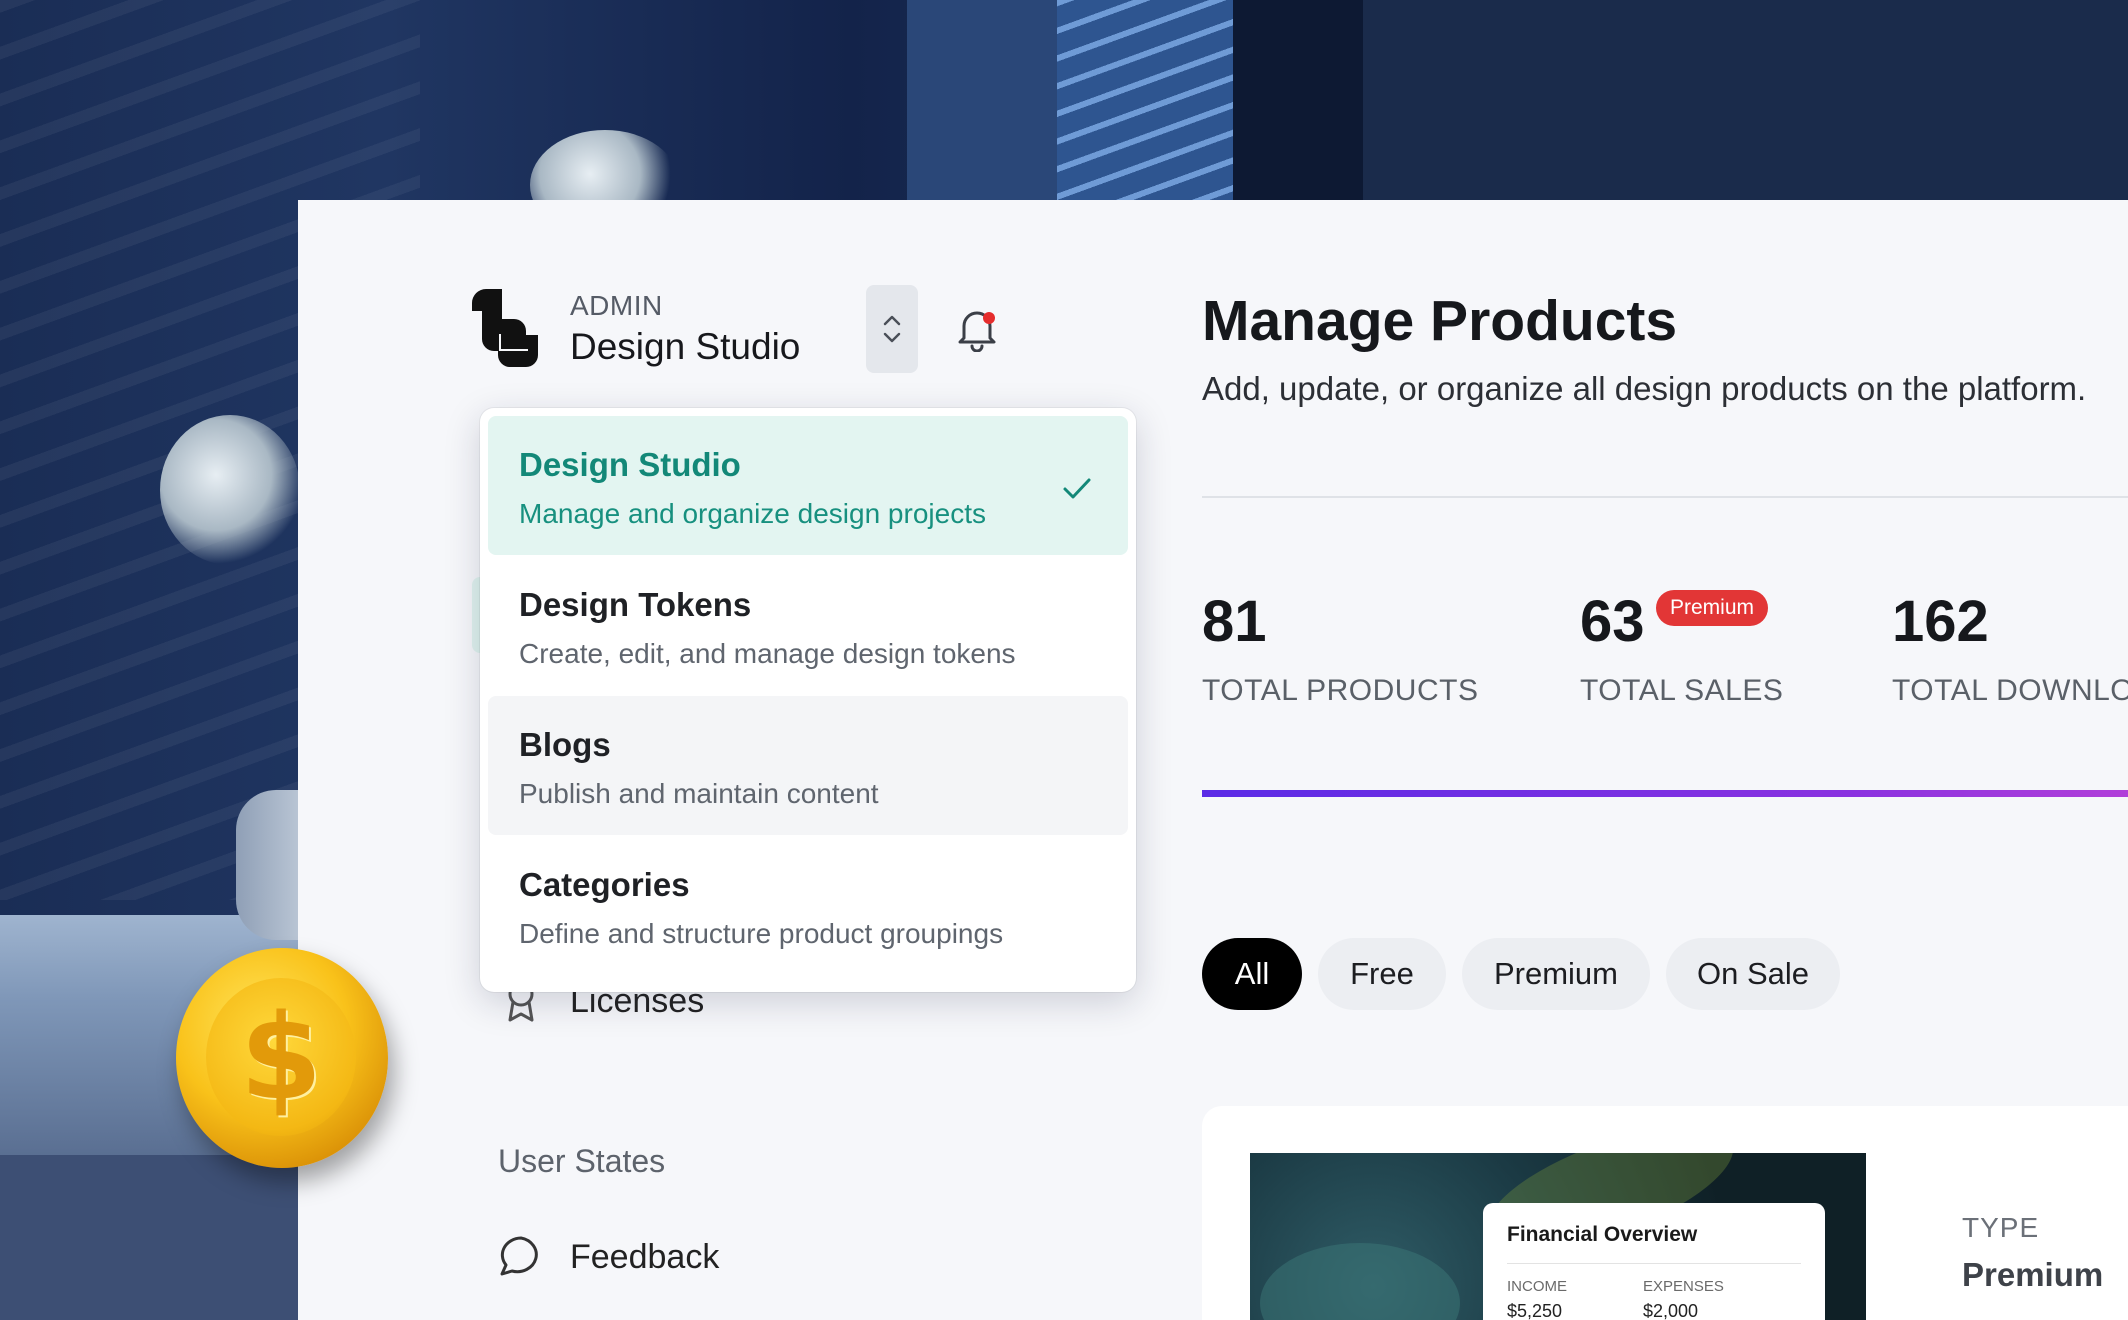  I want to click on background-pillar, so click(982, 100).